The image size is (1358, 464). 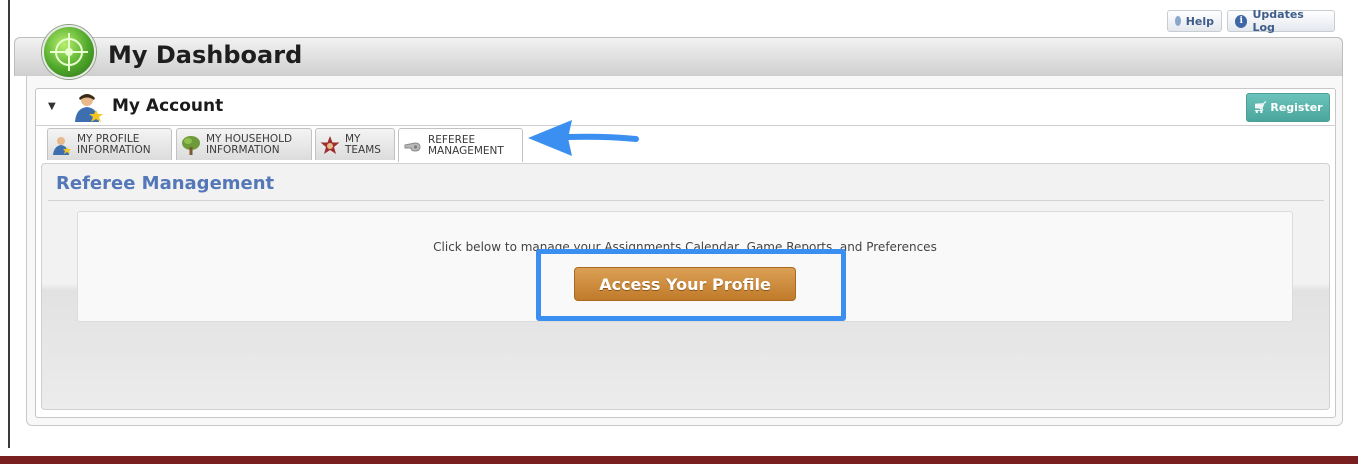 I want to click on tab-label-line2: TEAMS, so click(x=363, y=149).